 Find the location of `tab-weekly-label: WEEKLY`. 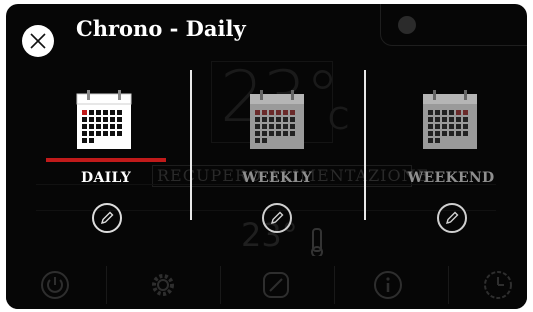

tab-weekly-label: WEEKLY is located at coordinates (277, 178).